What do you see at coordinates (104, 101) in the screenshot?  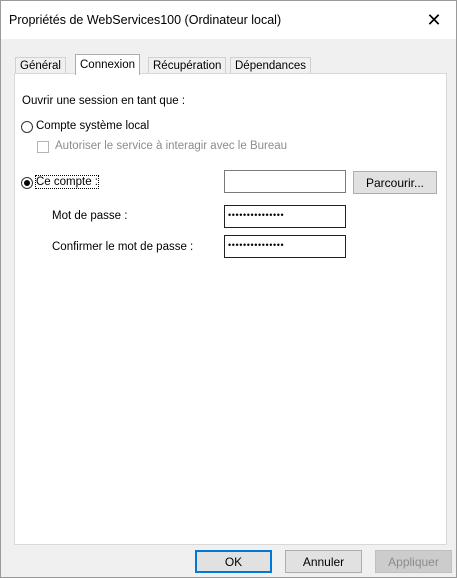 I see `logon-heading: Ouvrir une session en tant que :` at bounding box center [104, 101].